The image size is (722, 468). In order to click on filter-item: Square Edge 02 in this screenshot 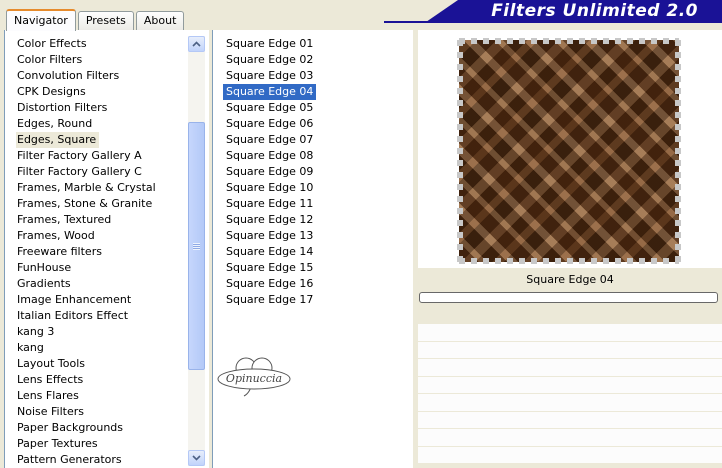, I will do `click(269, 60)`.